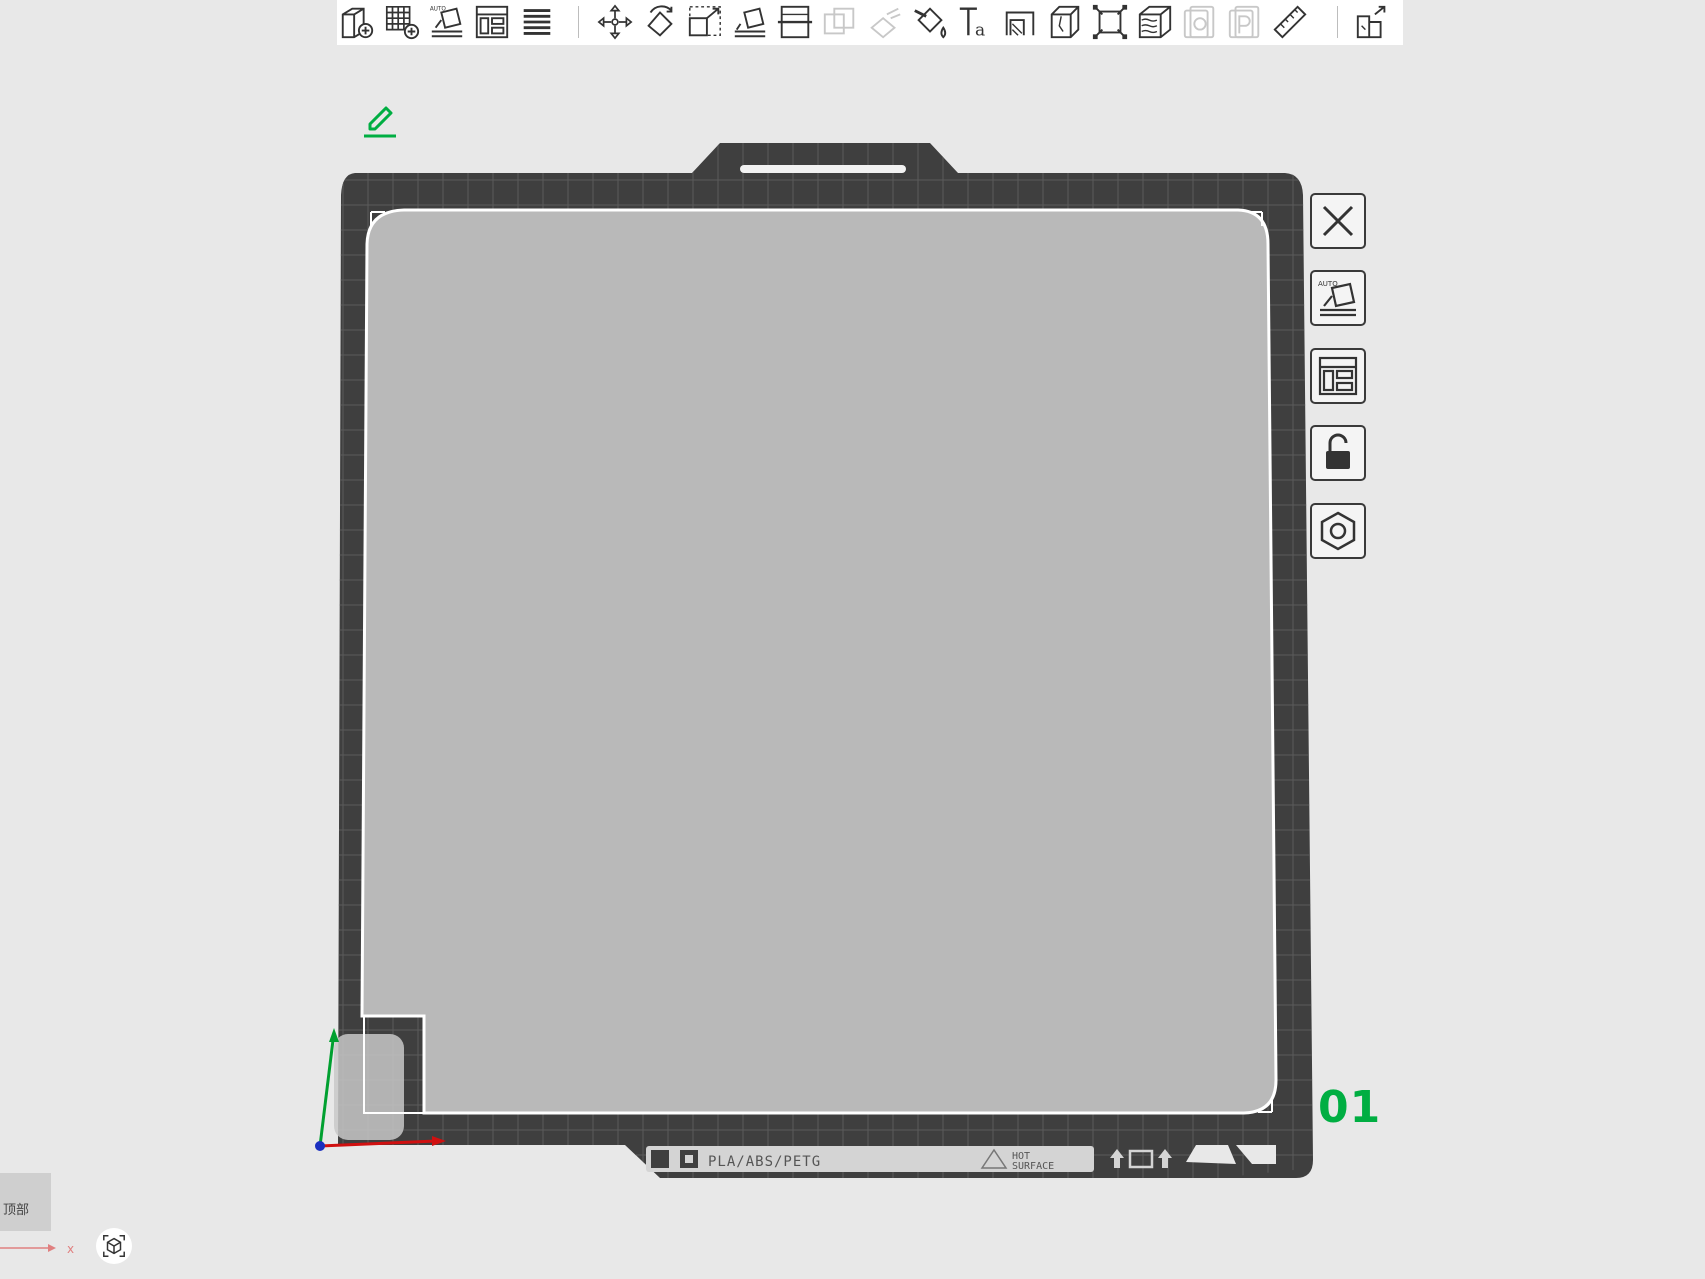 The height and width of the screenshot is (1279, 1705). I want to click on y-axis, so click(327, 1089).